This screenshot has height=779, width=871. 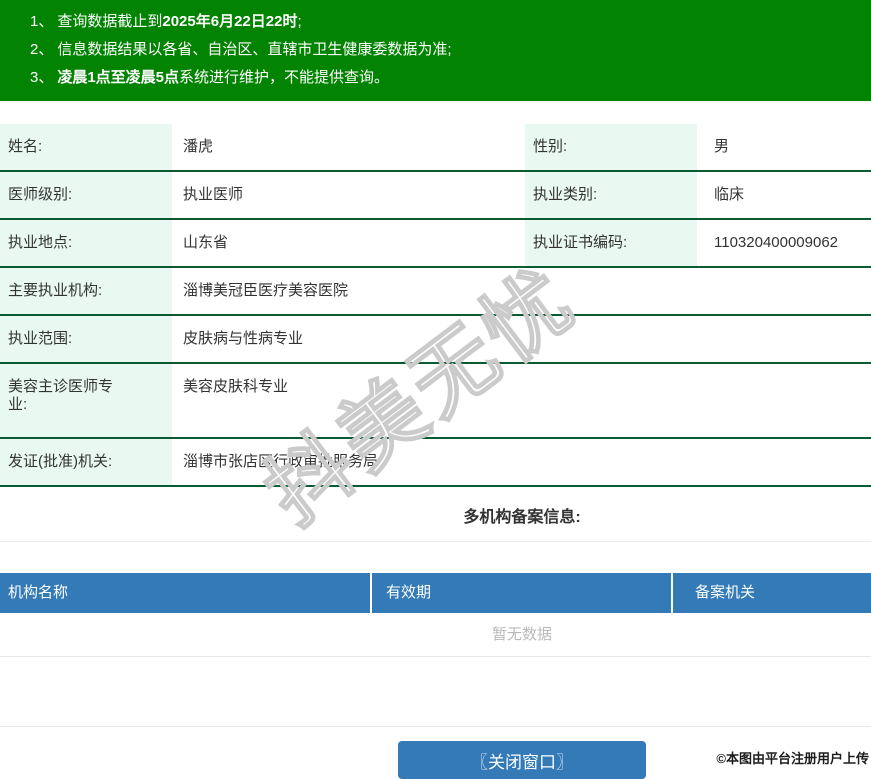 What do you see at coordinates (722, 146) in the screenshot?
I see `field-value-gender: 男` at bounding box center [722, 146].